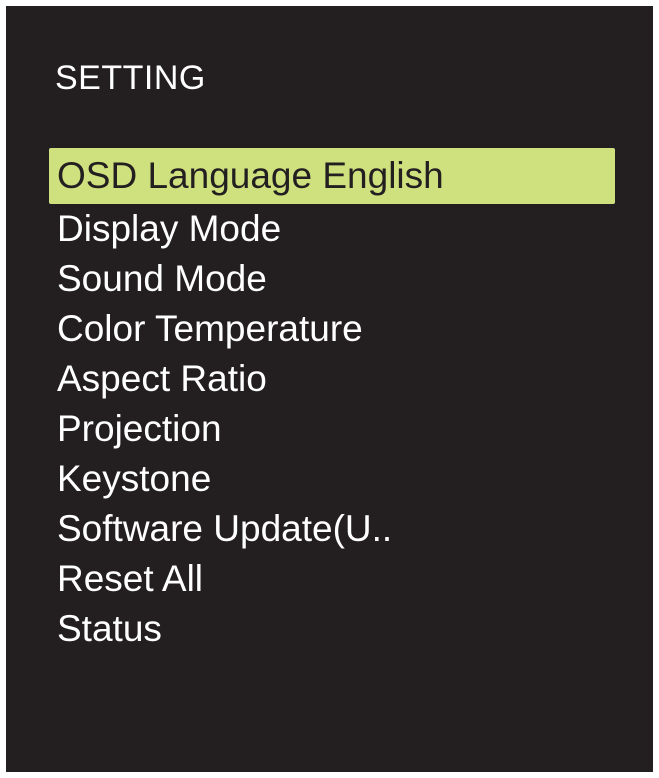 The width and height of the screenshot is (659, 778). What do you see at coordinates (332, 629) in the screenshot?
I see `menu-item-status: Status` at bounding box center [332, 629].